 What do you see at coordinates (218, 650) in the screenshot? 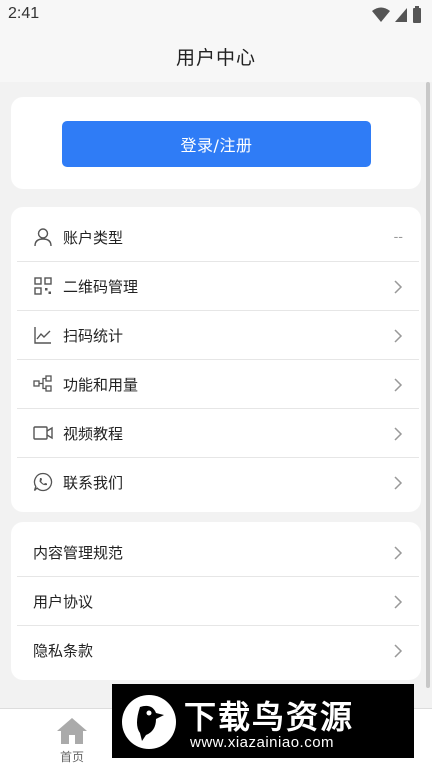
I see `link-privacy-policy: 隐私条款` at bounding box center [218, 650].